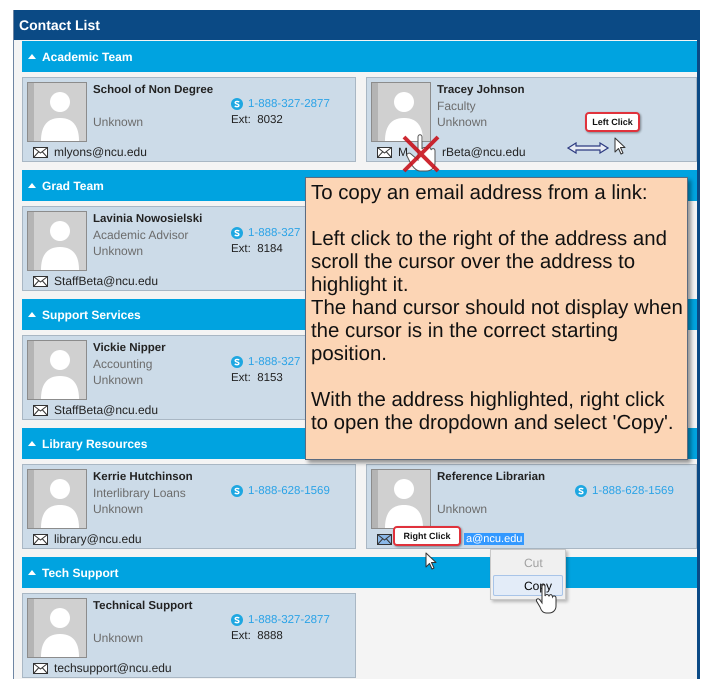 This screenshot has height=679, width=707. Describe the element at coordinates (148, 219) in the screenshot. I see `contact-name: Lavinia Nowosielski` at that location.